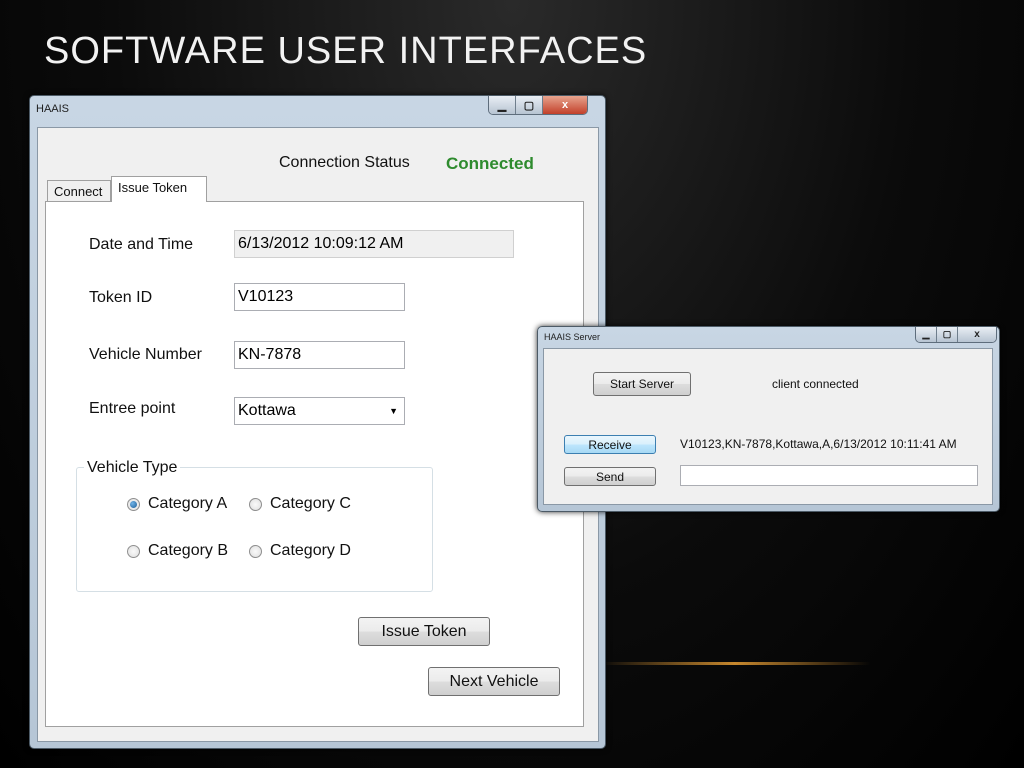  I want to click on client-window-title: HAAIS, so click(53, 109).